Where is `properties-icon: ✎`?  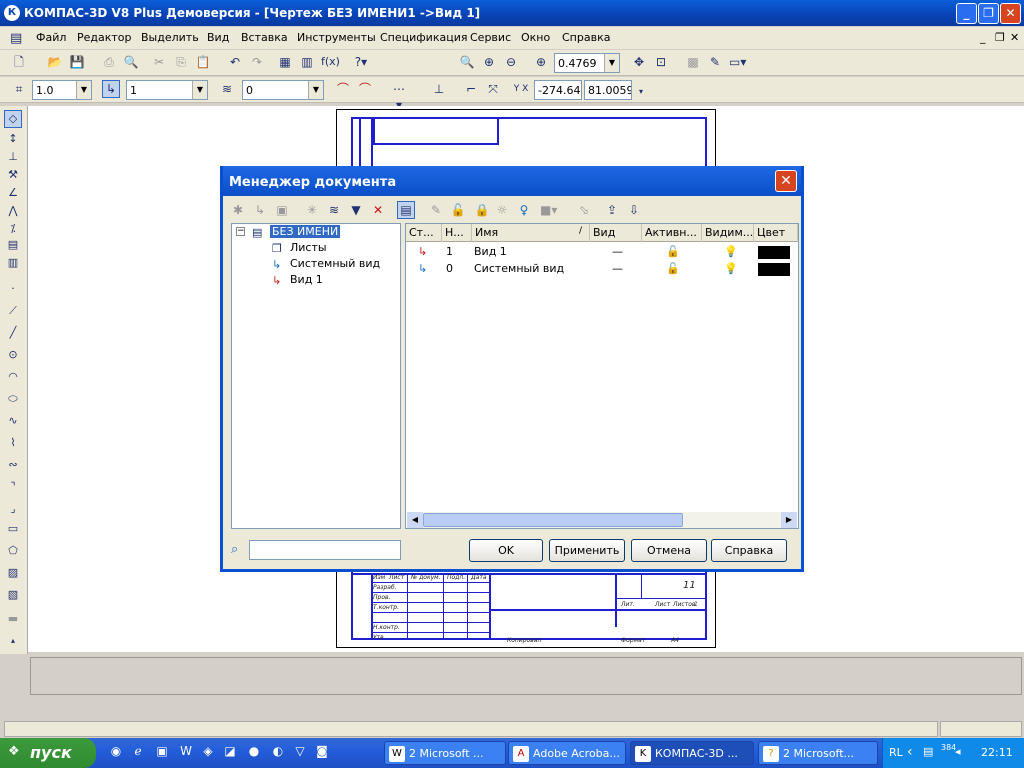
properties-icon: ✎ is located at coordinates (715, 62).